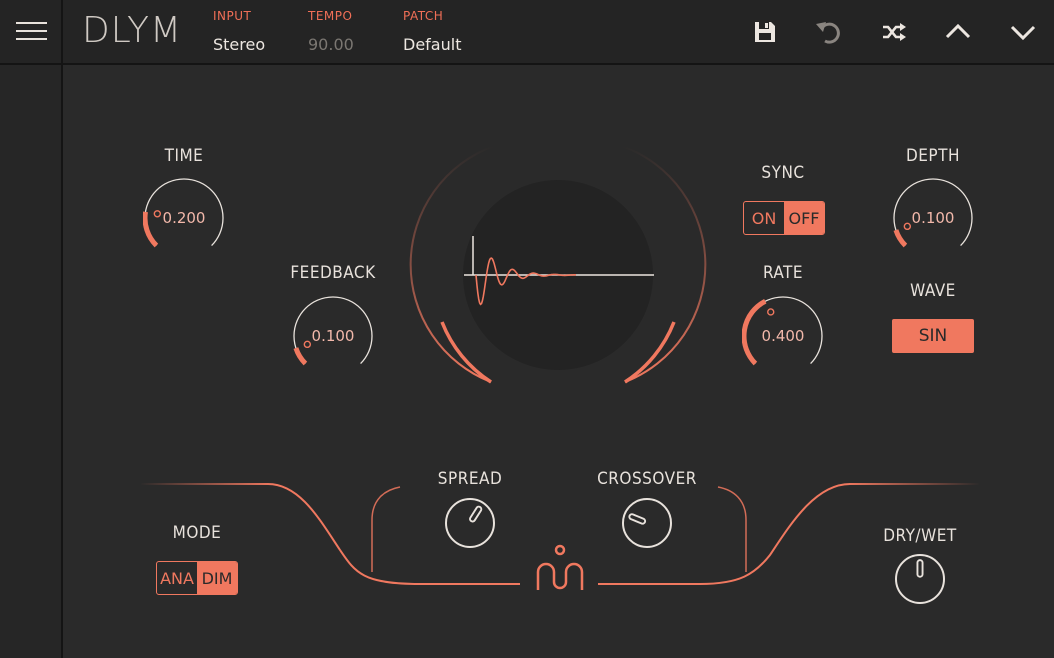 The height and width of the screenshot is (658, 1054). I want to click on sync-label: SYNC, so click(783, 173).